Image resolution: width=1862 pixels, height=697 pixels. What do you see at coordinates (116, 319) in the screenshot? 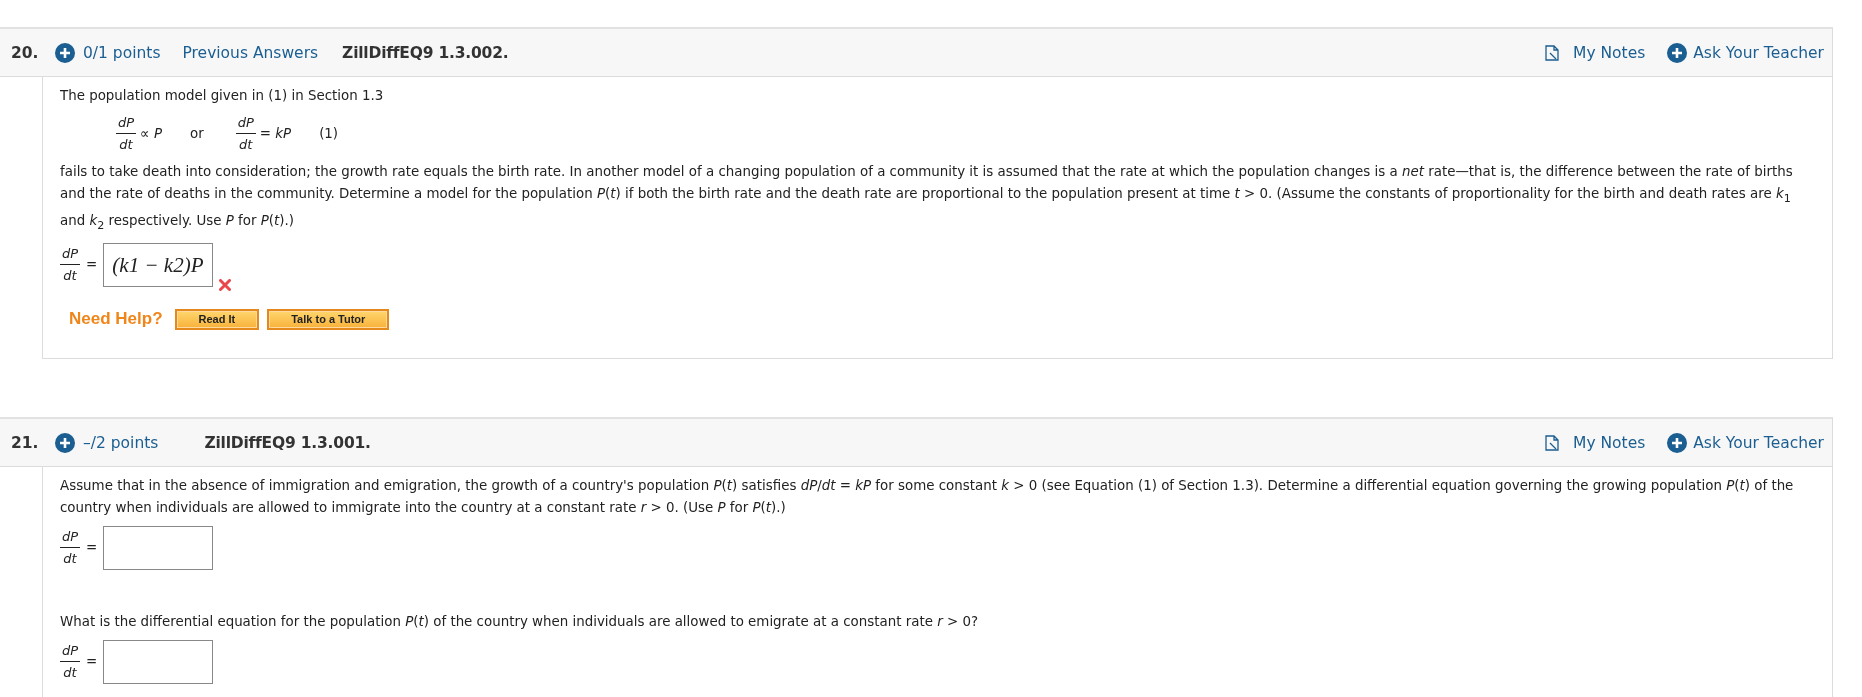
I see `need-help-label: Need Help?` at bounding box center [116, 319].